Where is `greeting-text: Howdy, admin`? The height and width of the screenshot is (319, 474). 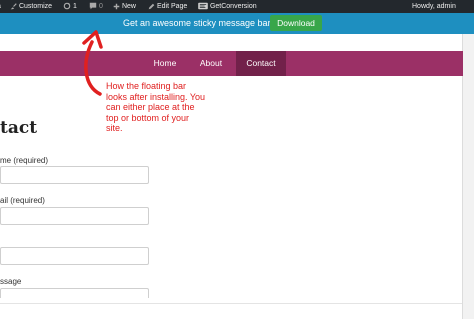 greeting-text: Howdy, admin is located at coordinates (434, 6).